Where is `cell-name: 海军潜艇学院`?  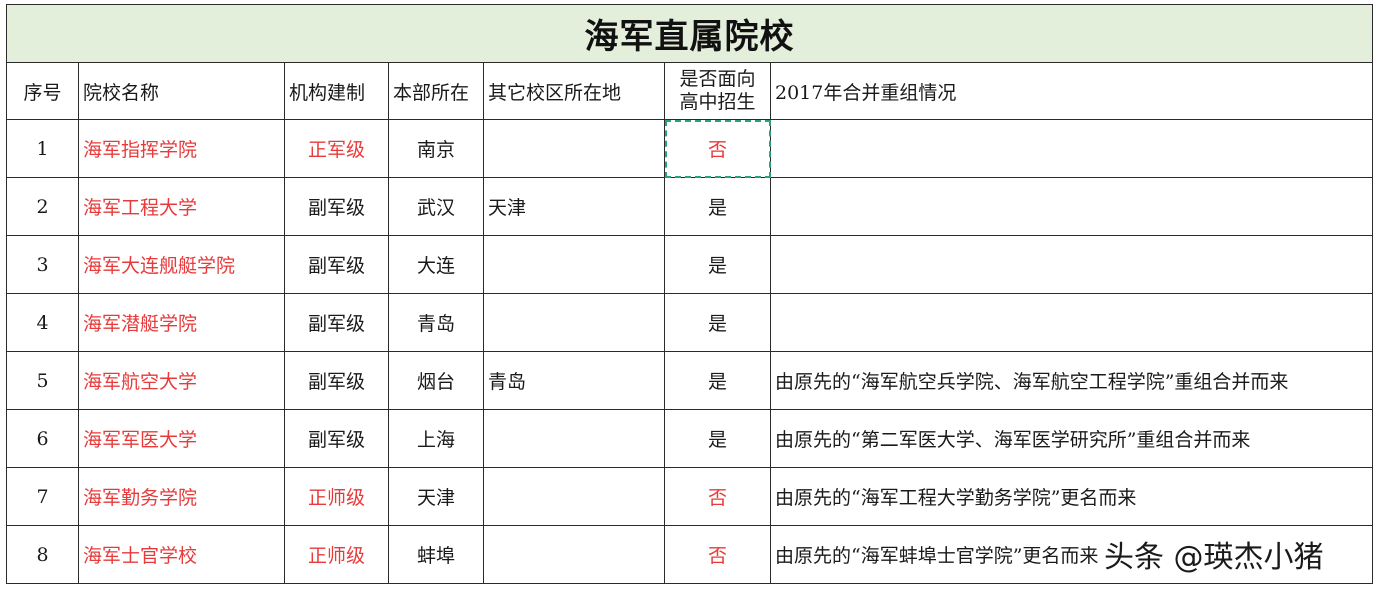 cell-name: 海军潜艇学院 is located at coordinates (181, 322).